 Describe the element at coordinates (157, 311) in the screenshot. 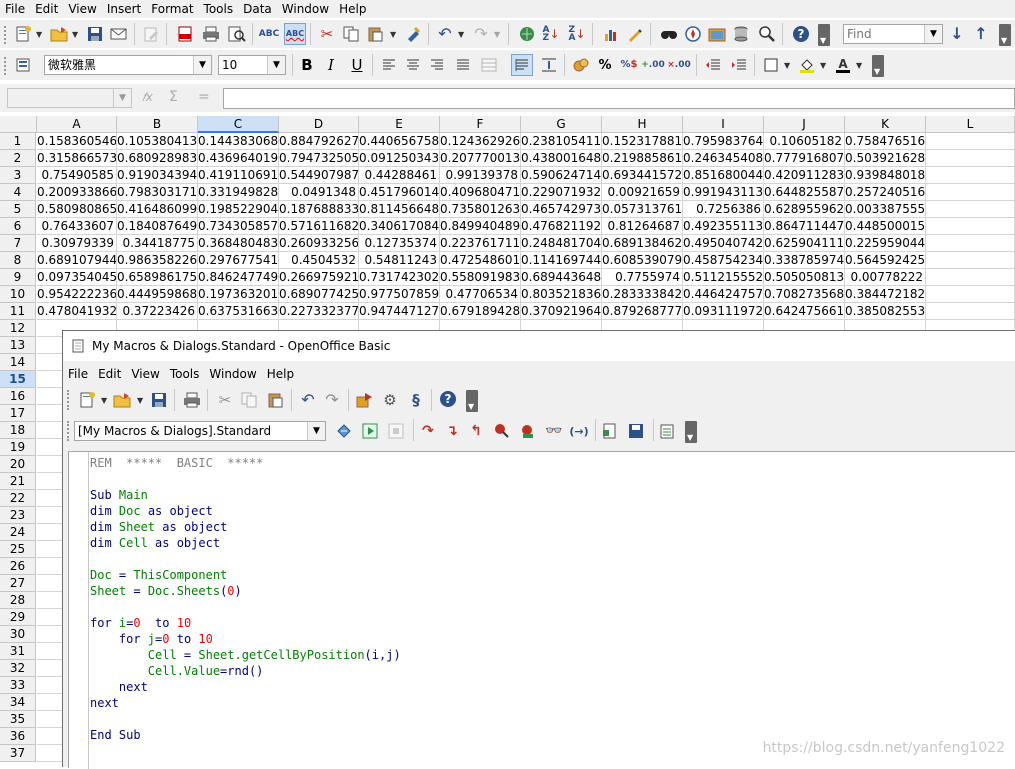

I see `cell-b11: 0.37223426` at that location.